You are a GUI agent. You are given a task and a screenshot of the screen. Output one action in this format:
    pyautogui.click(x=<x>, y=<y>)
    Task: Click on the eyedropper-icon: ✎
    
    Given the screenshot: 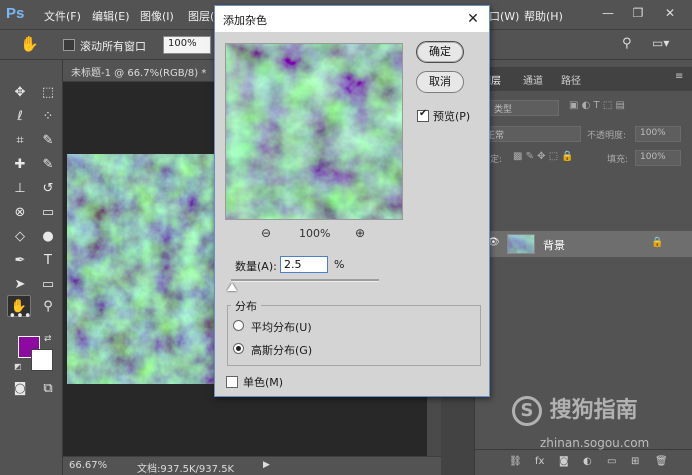 What is the action you would take?
    pyautogui.click(x=48, y=141)
    